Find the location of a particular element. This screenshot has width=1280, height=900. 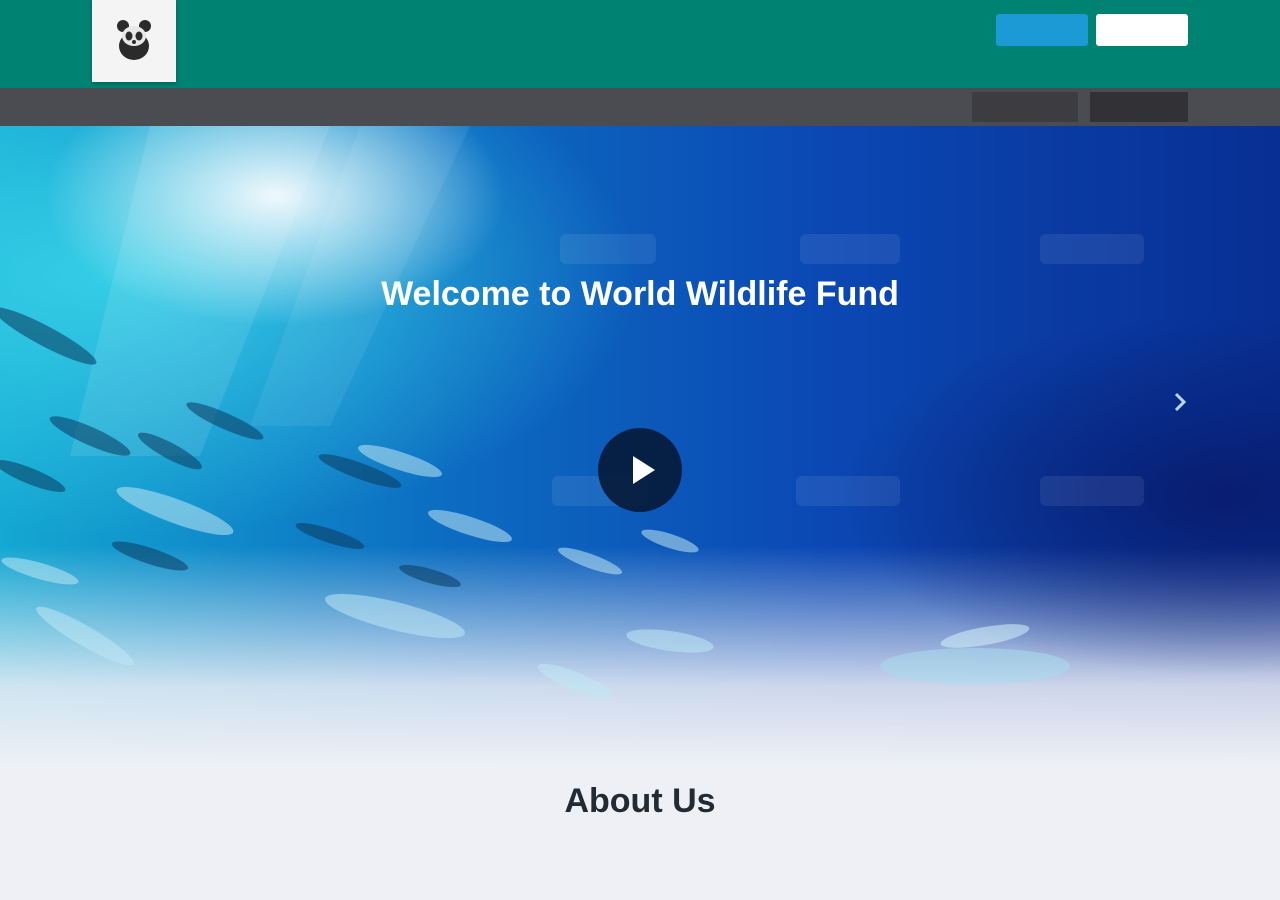

secondary-bar-control-dark is located at coordinates (1139, 107).